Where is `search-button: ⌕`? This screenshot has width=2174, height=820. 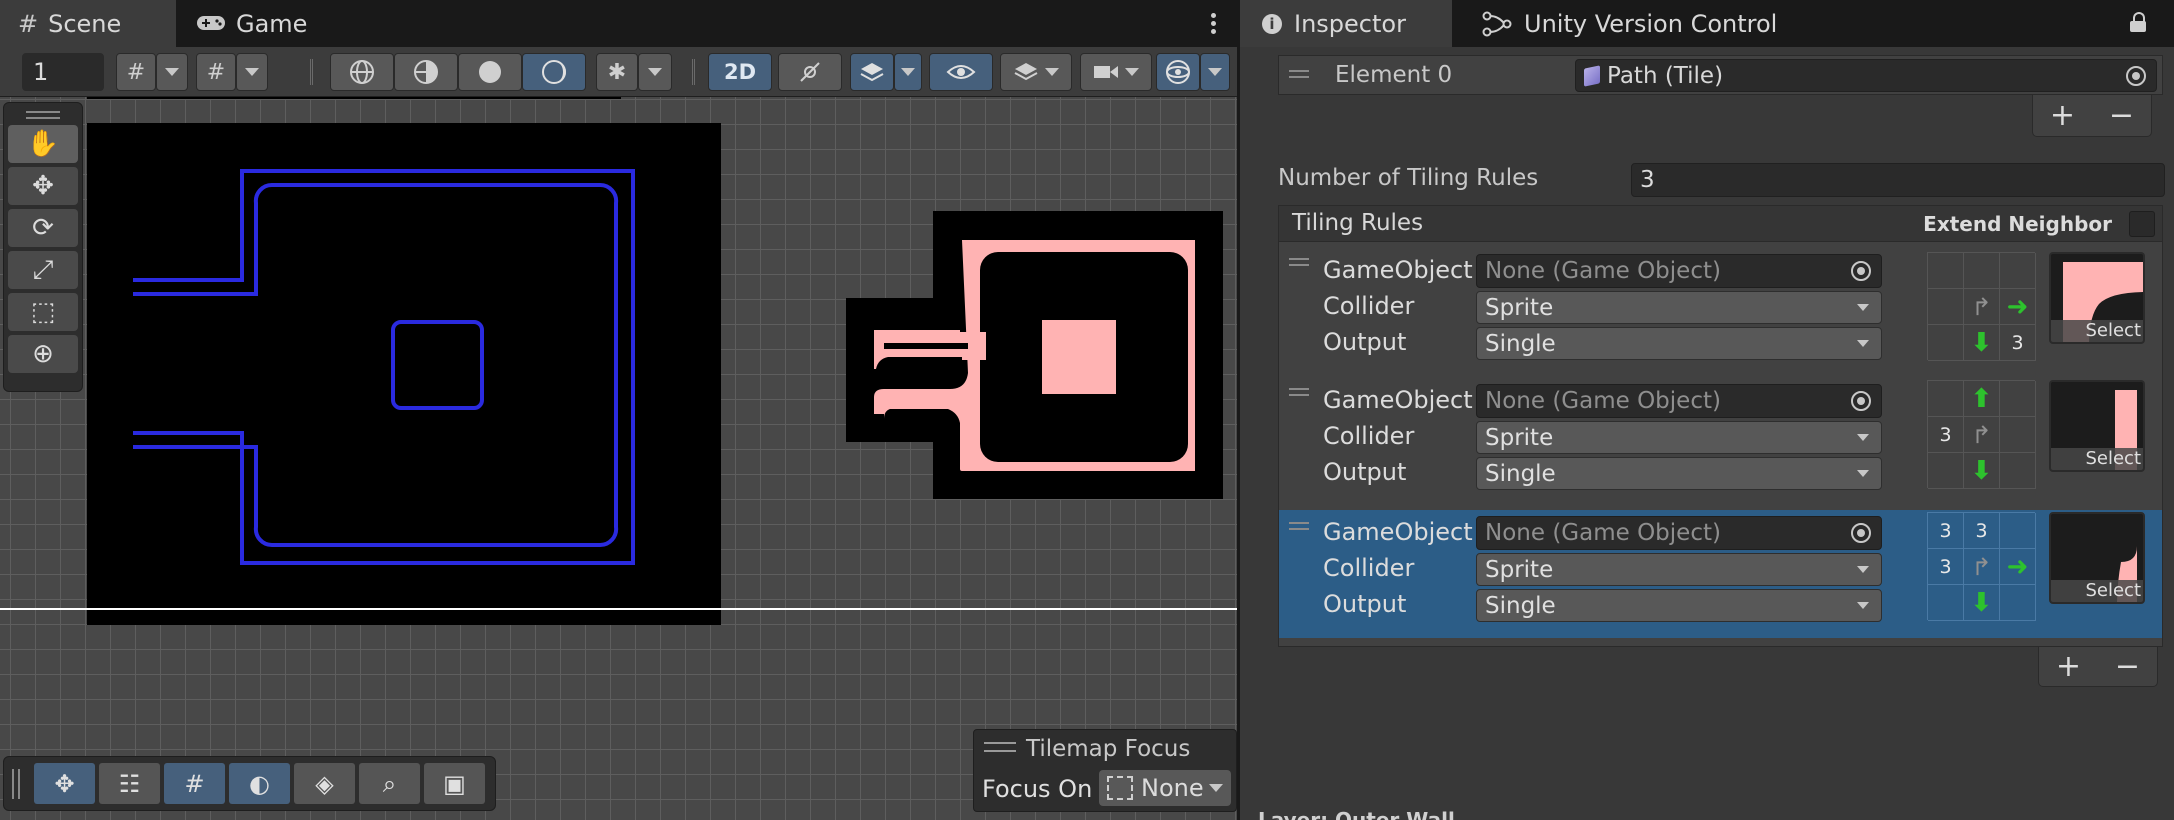 search-button: ⌕ is located at coordinates (389, 783).